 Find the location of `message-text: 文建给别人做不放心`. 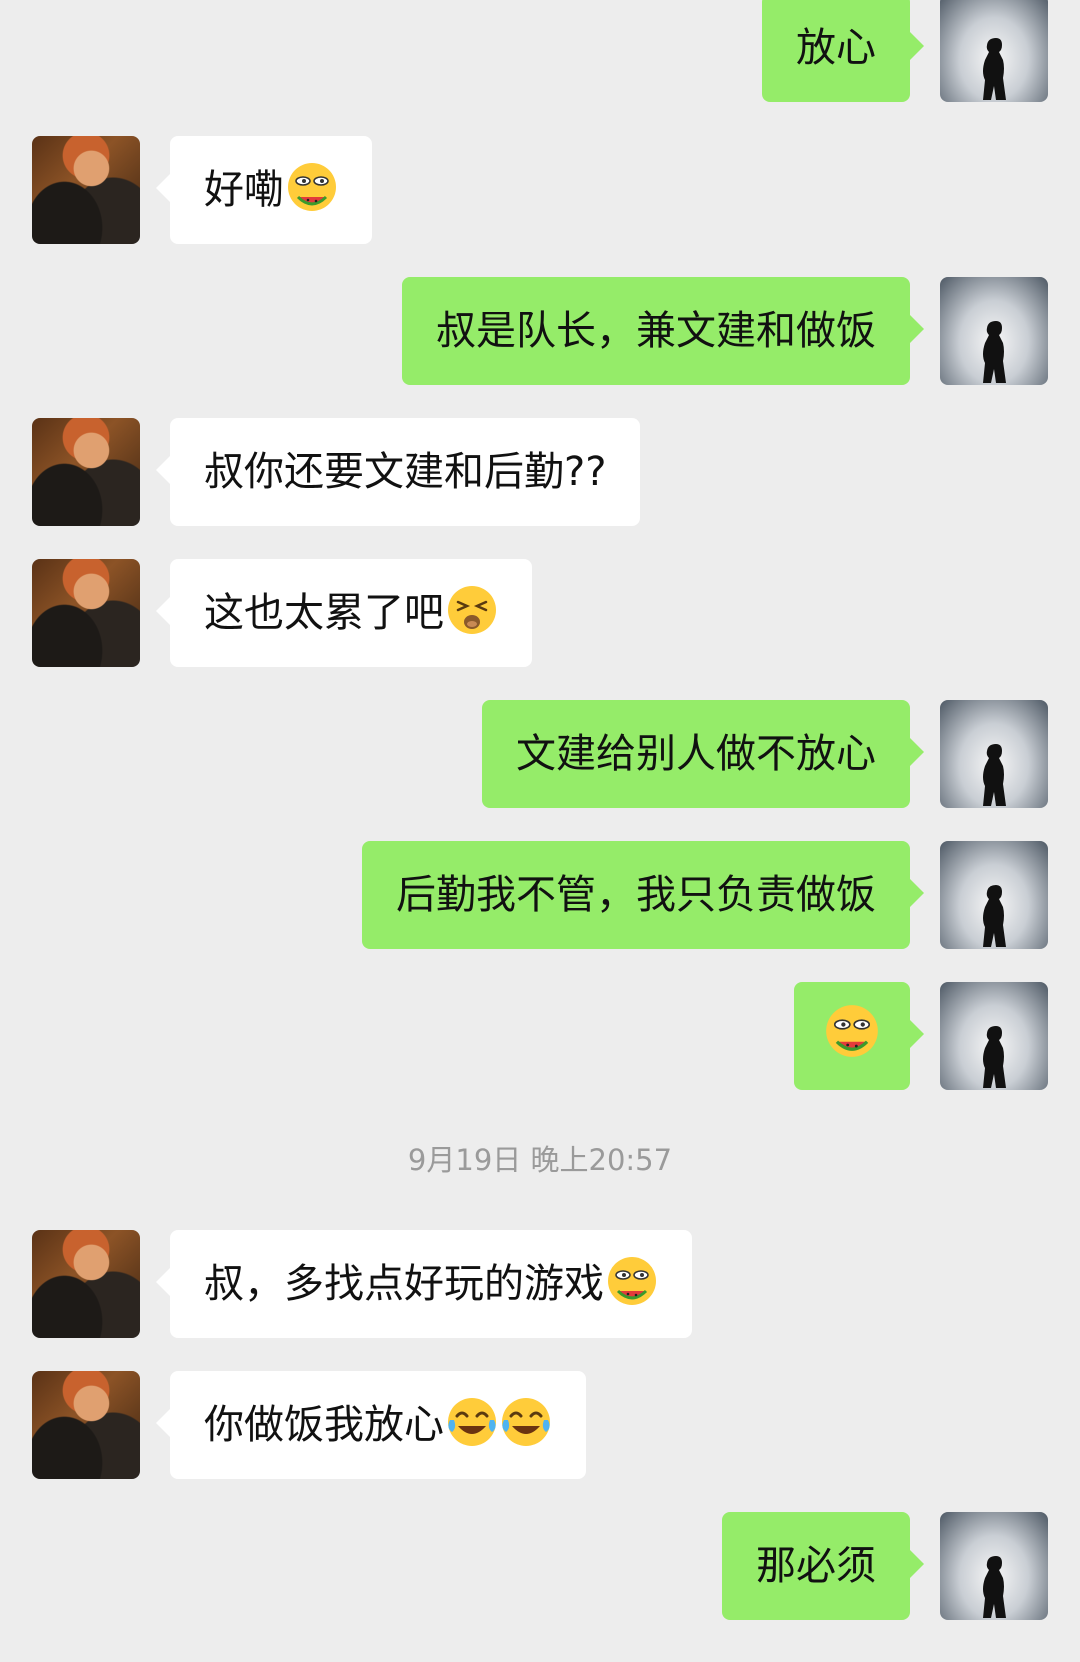

message-text: 文建给别人做不放心 is located at coordinates (696, 754).